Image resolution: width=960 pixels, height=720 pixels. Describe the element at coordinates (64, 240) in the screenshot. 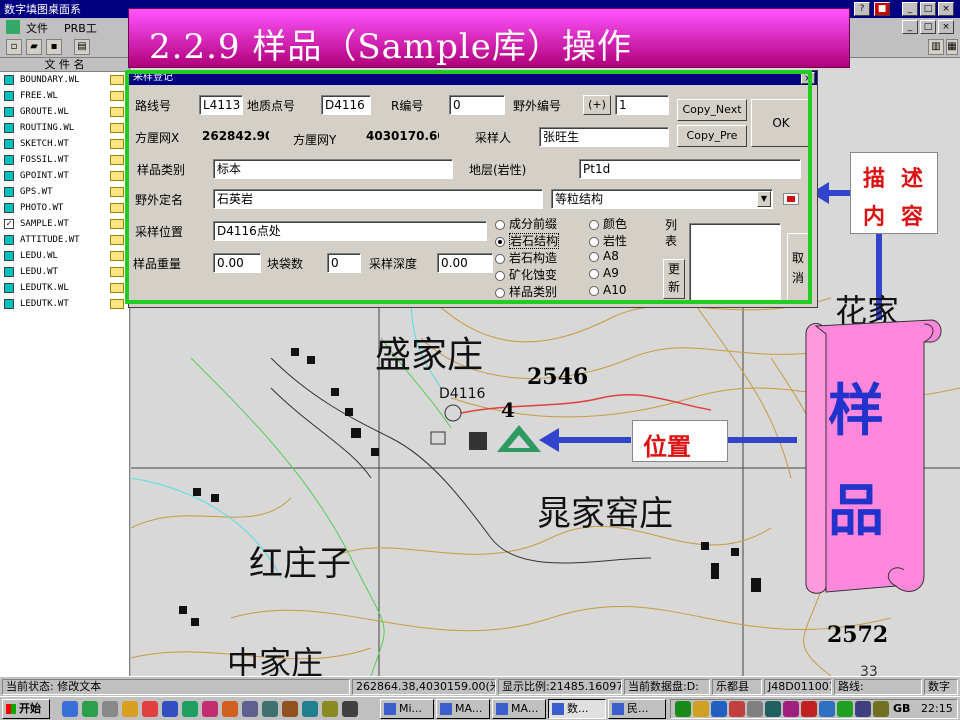

I see `layer-row: ATTITUDE.WT` at that location.